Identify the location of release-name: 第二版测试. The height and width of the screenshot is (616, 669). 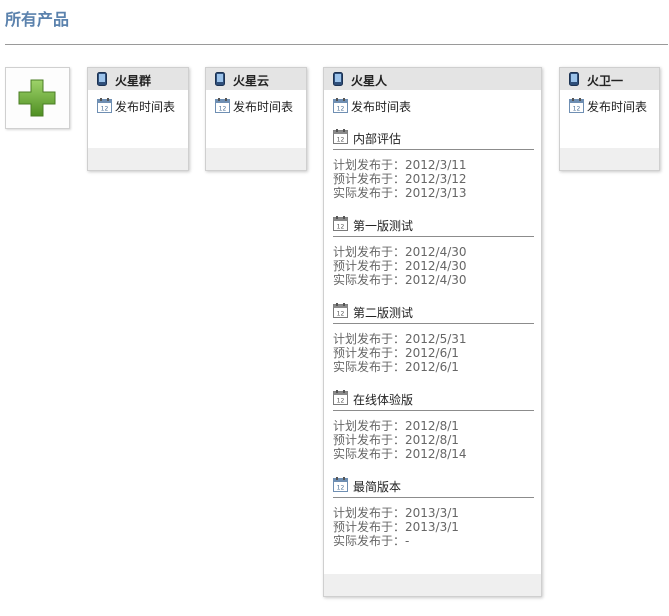
(383, 313).